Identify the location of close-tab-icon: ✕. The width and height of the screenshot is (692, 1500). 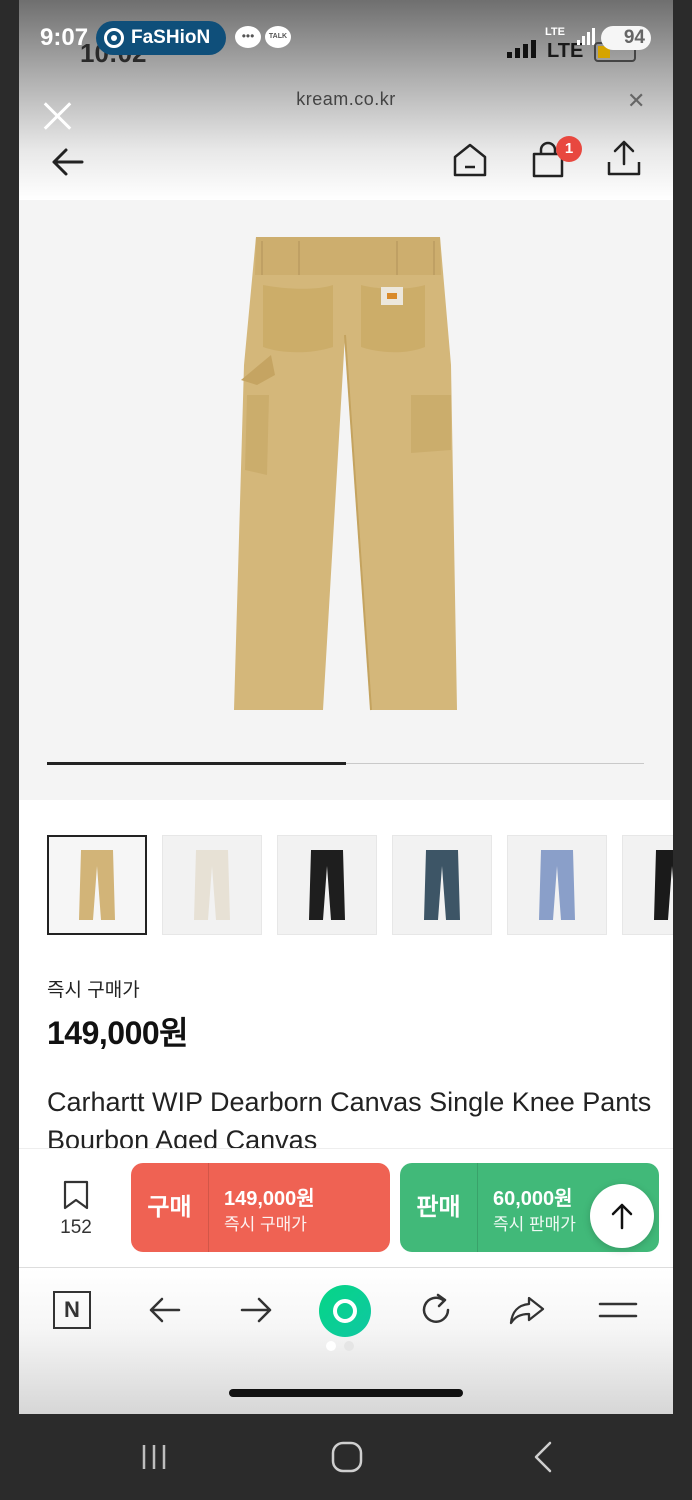
(636, 101).